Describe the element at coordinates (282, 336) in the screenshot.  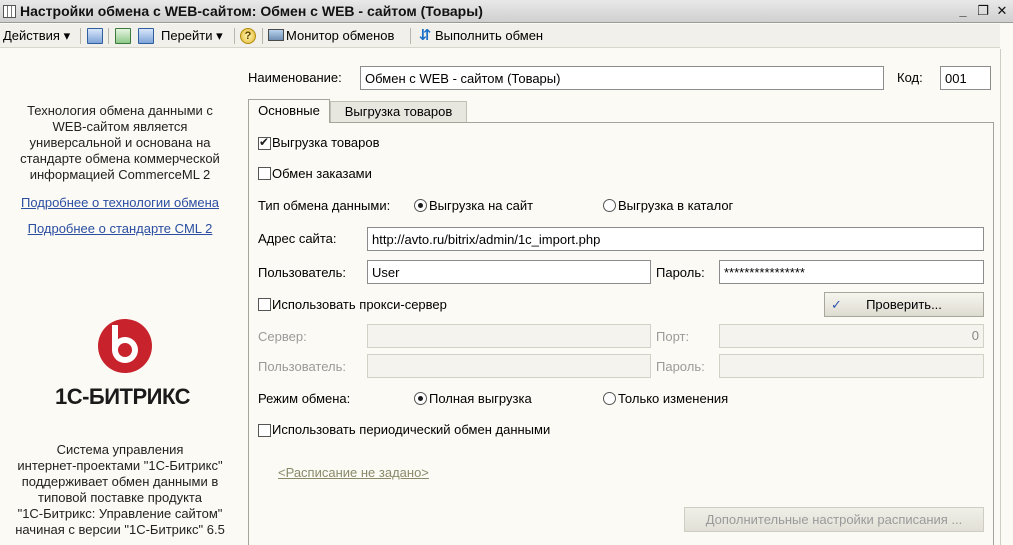
I see `server-label: Сервер:` at that location.